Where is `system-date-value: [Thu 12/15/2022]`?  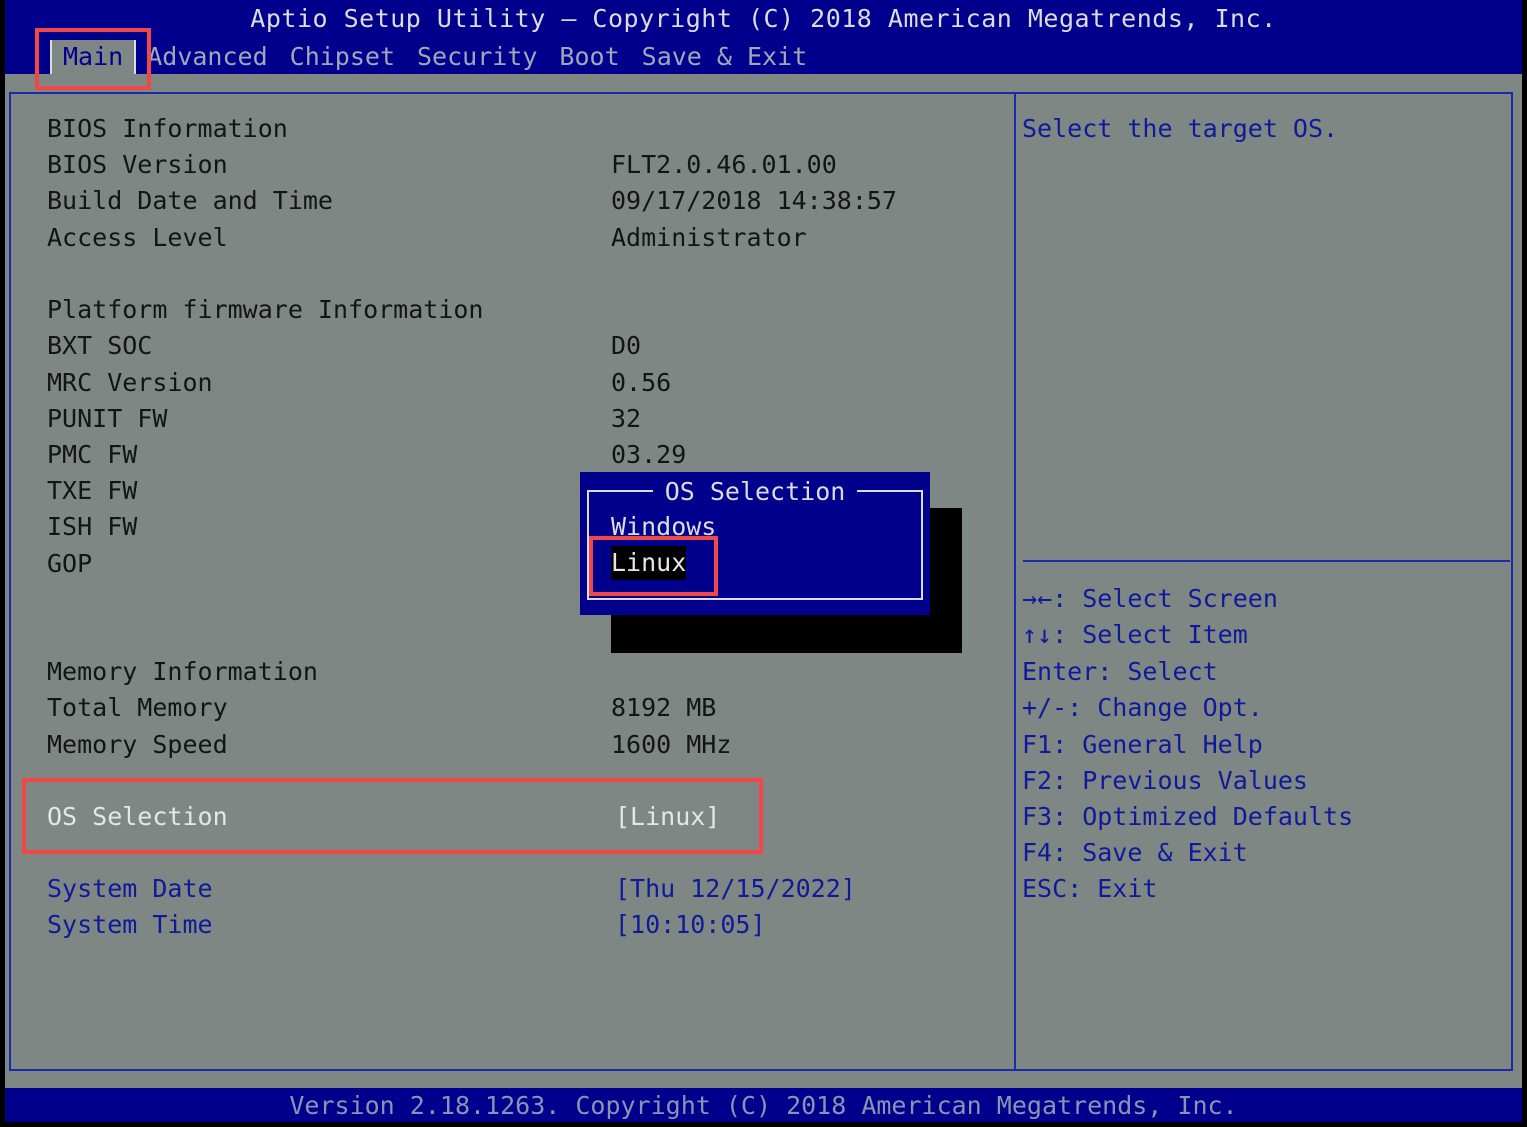 system-date-value: [Thu 12/15/2022] is located at coordinates (735, 889).